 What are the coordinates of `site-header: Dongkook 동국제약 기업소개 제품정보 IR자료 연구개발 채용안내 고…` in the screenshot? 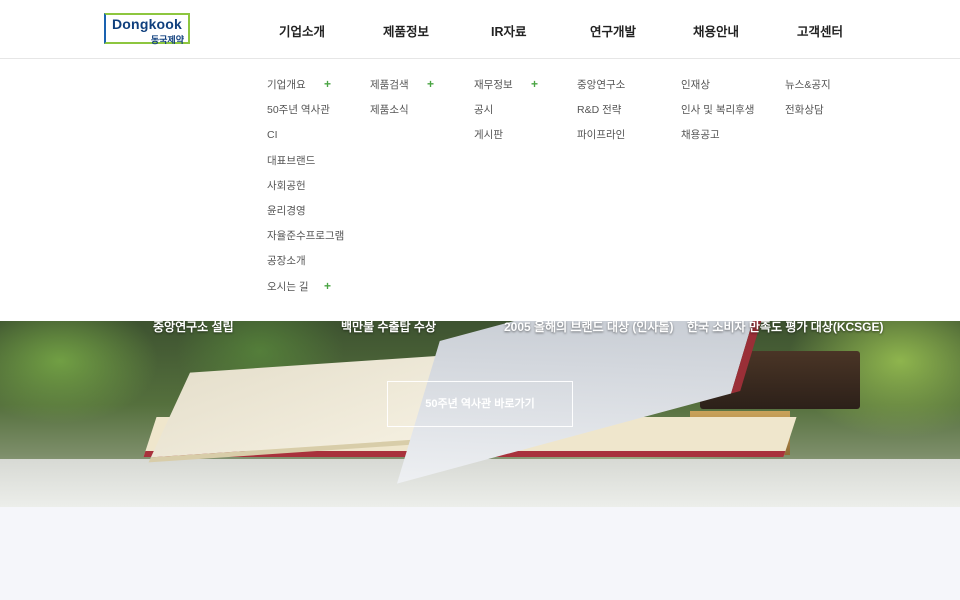 It's located at (480, 29).